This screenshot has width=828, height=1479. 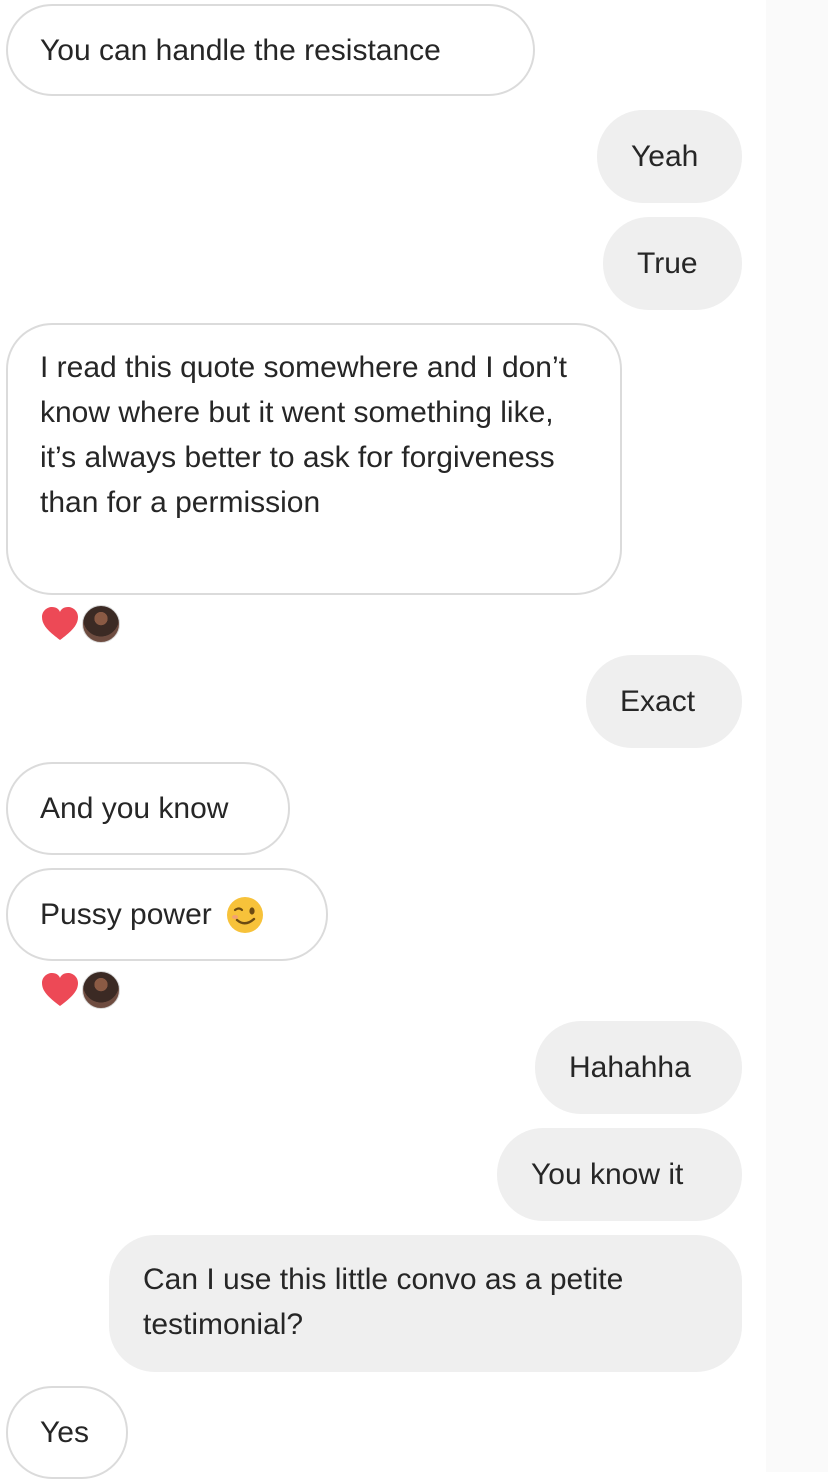 What do you see at coordinates (607, 1174) in the screenshot?
I see `message-text: You know it` at bounding box center [607, 1174].